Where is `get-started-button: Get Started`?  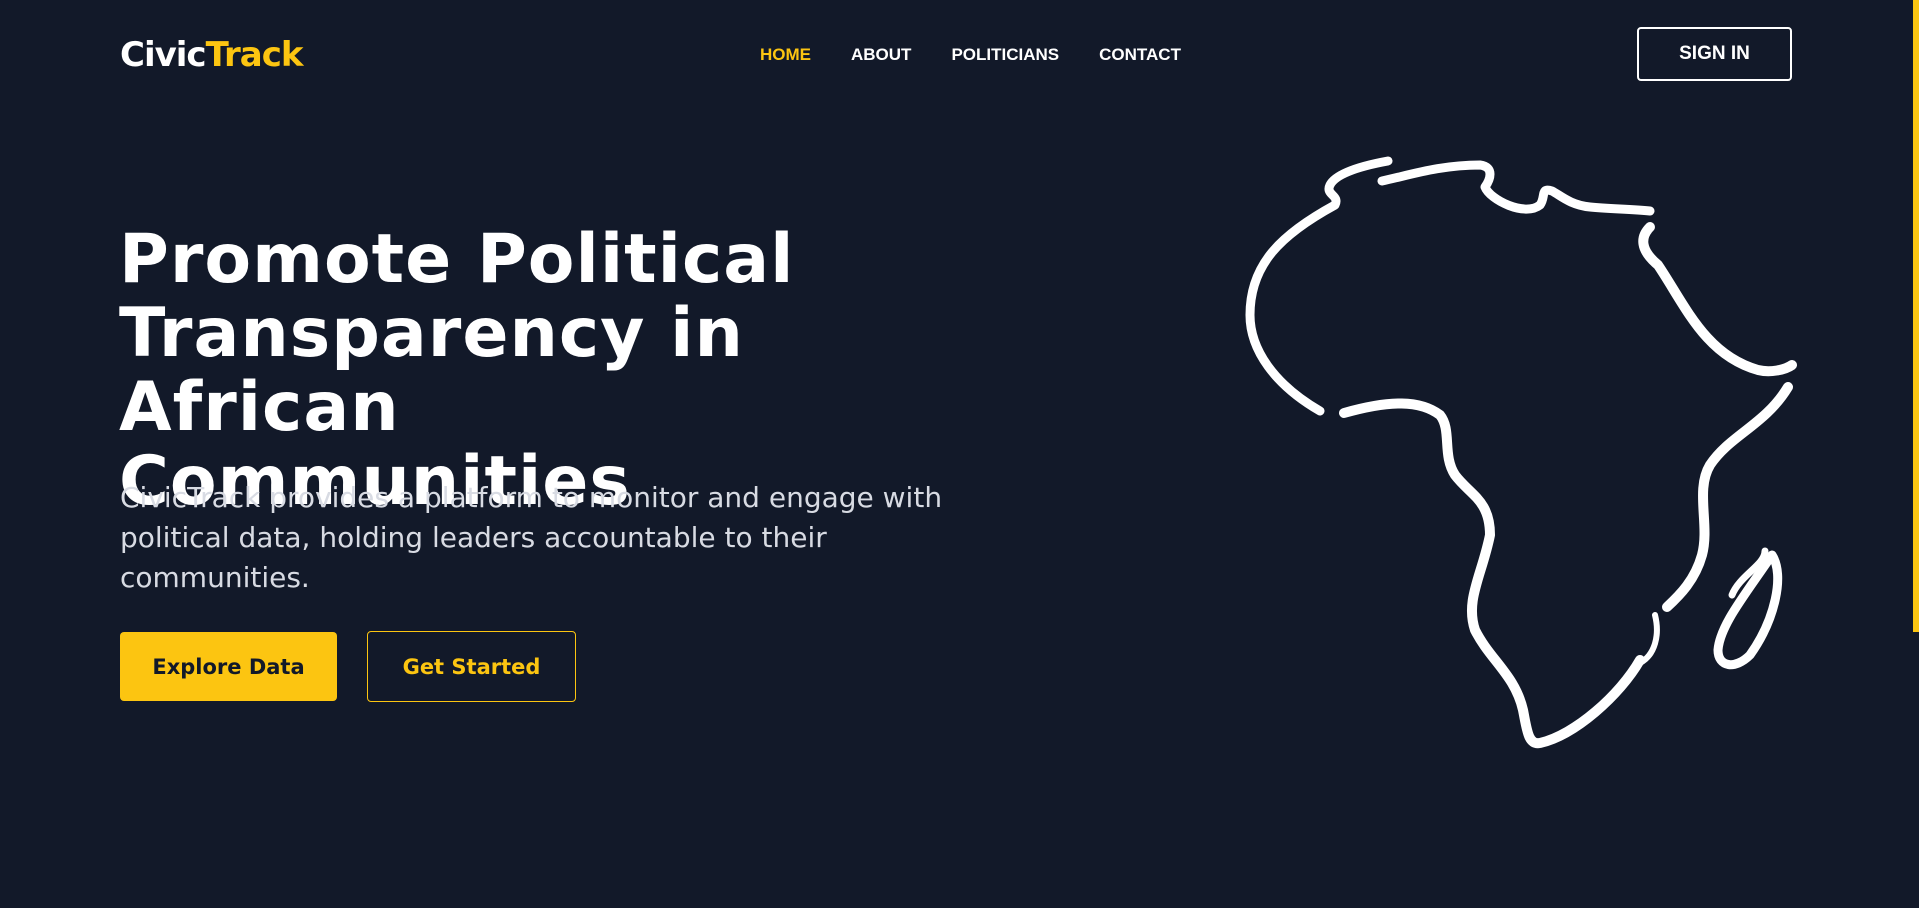
get-started-button: Get Started is located at coordinates (471, 666).